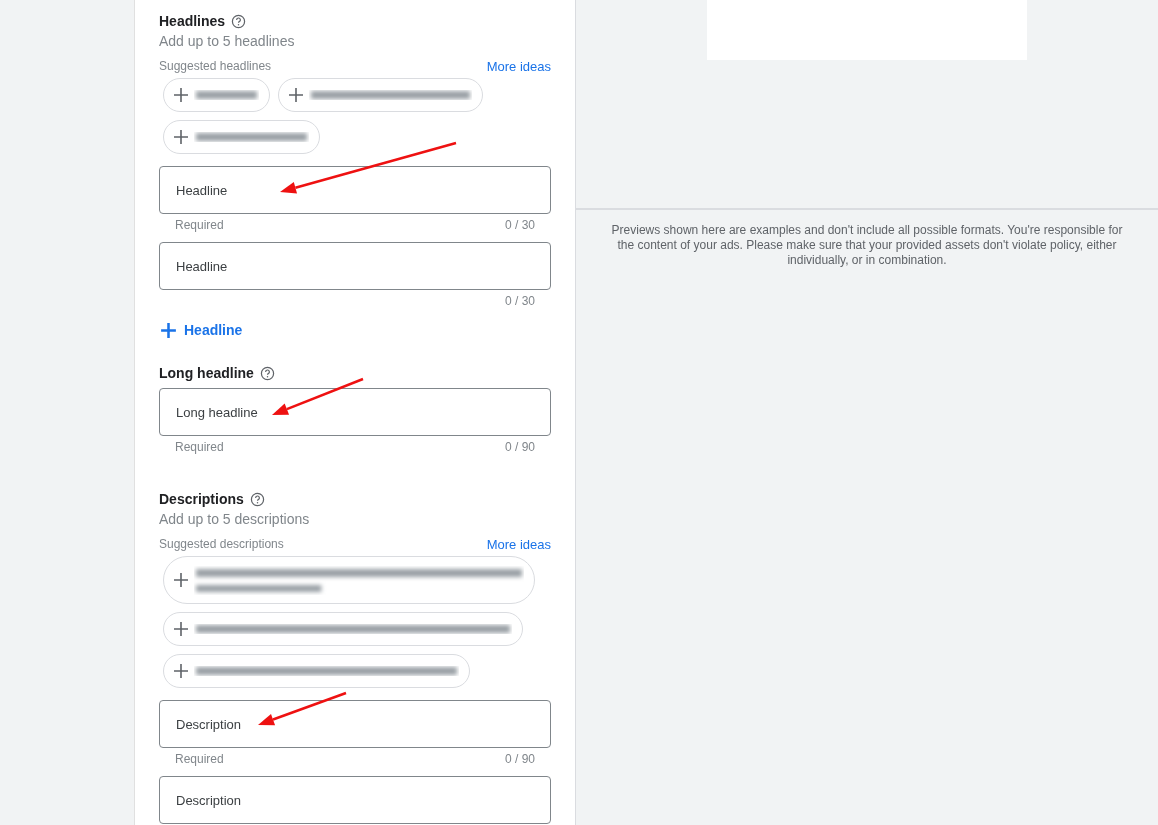 Image resolution: width=1158 pixels, height=825 pixels. I want to click on section-title: Long headline, so click(206, 373).